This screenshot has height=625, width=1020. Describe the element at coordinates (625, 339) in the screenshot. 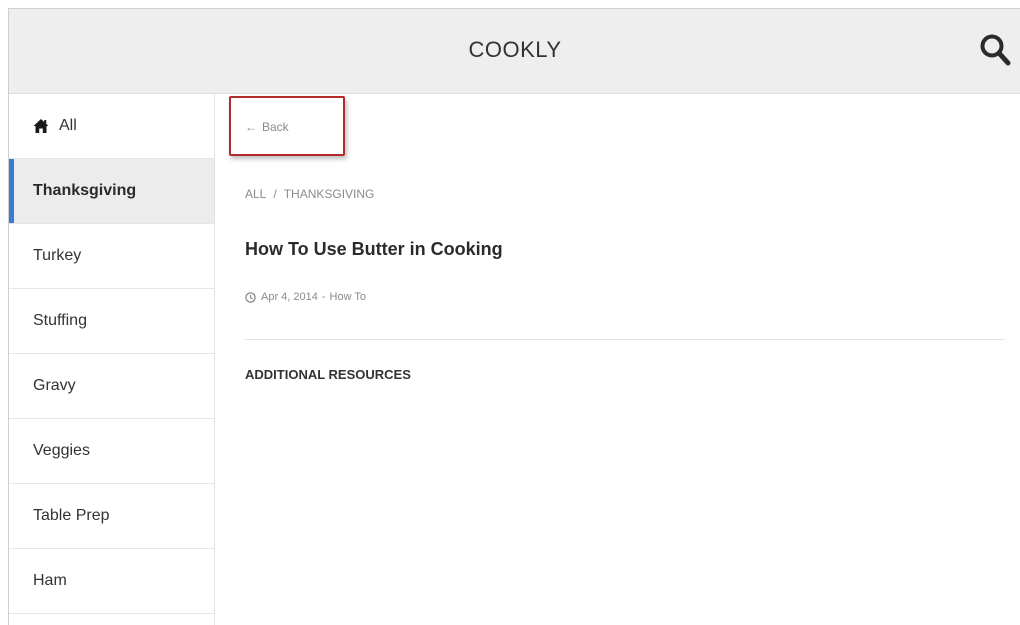

I see `divider` at that location.